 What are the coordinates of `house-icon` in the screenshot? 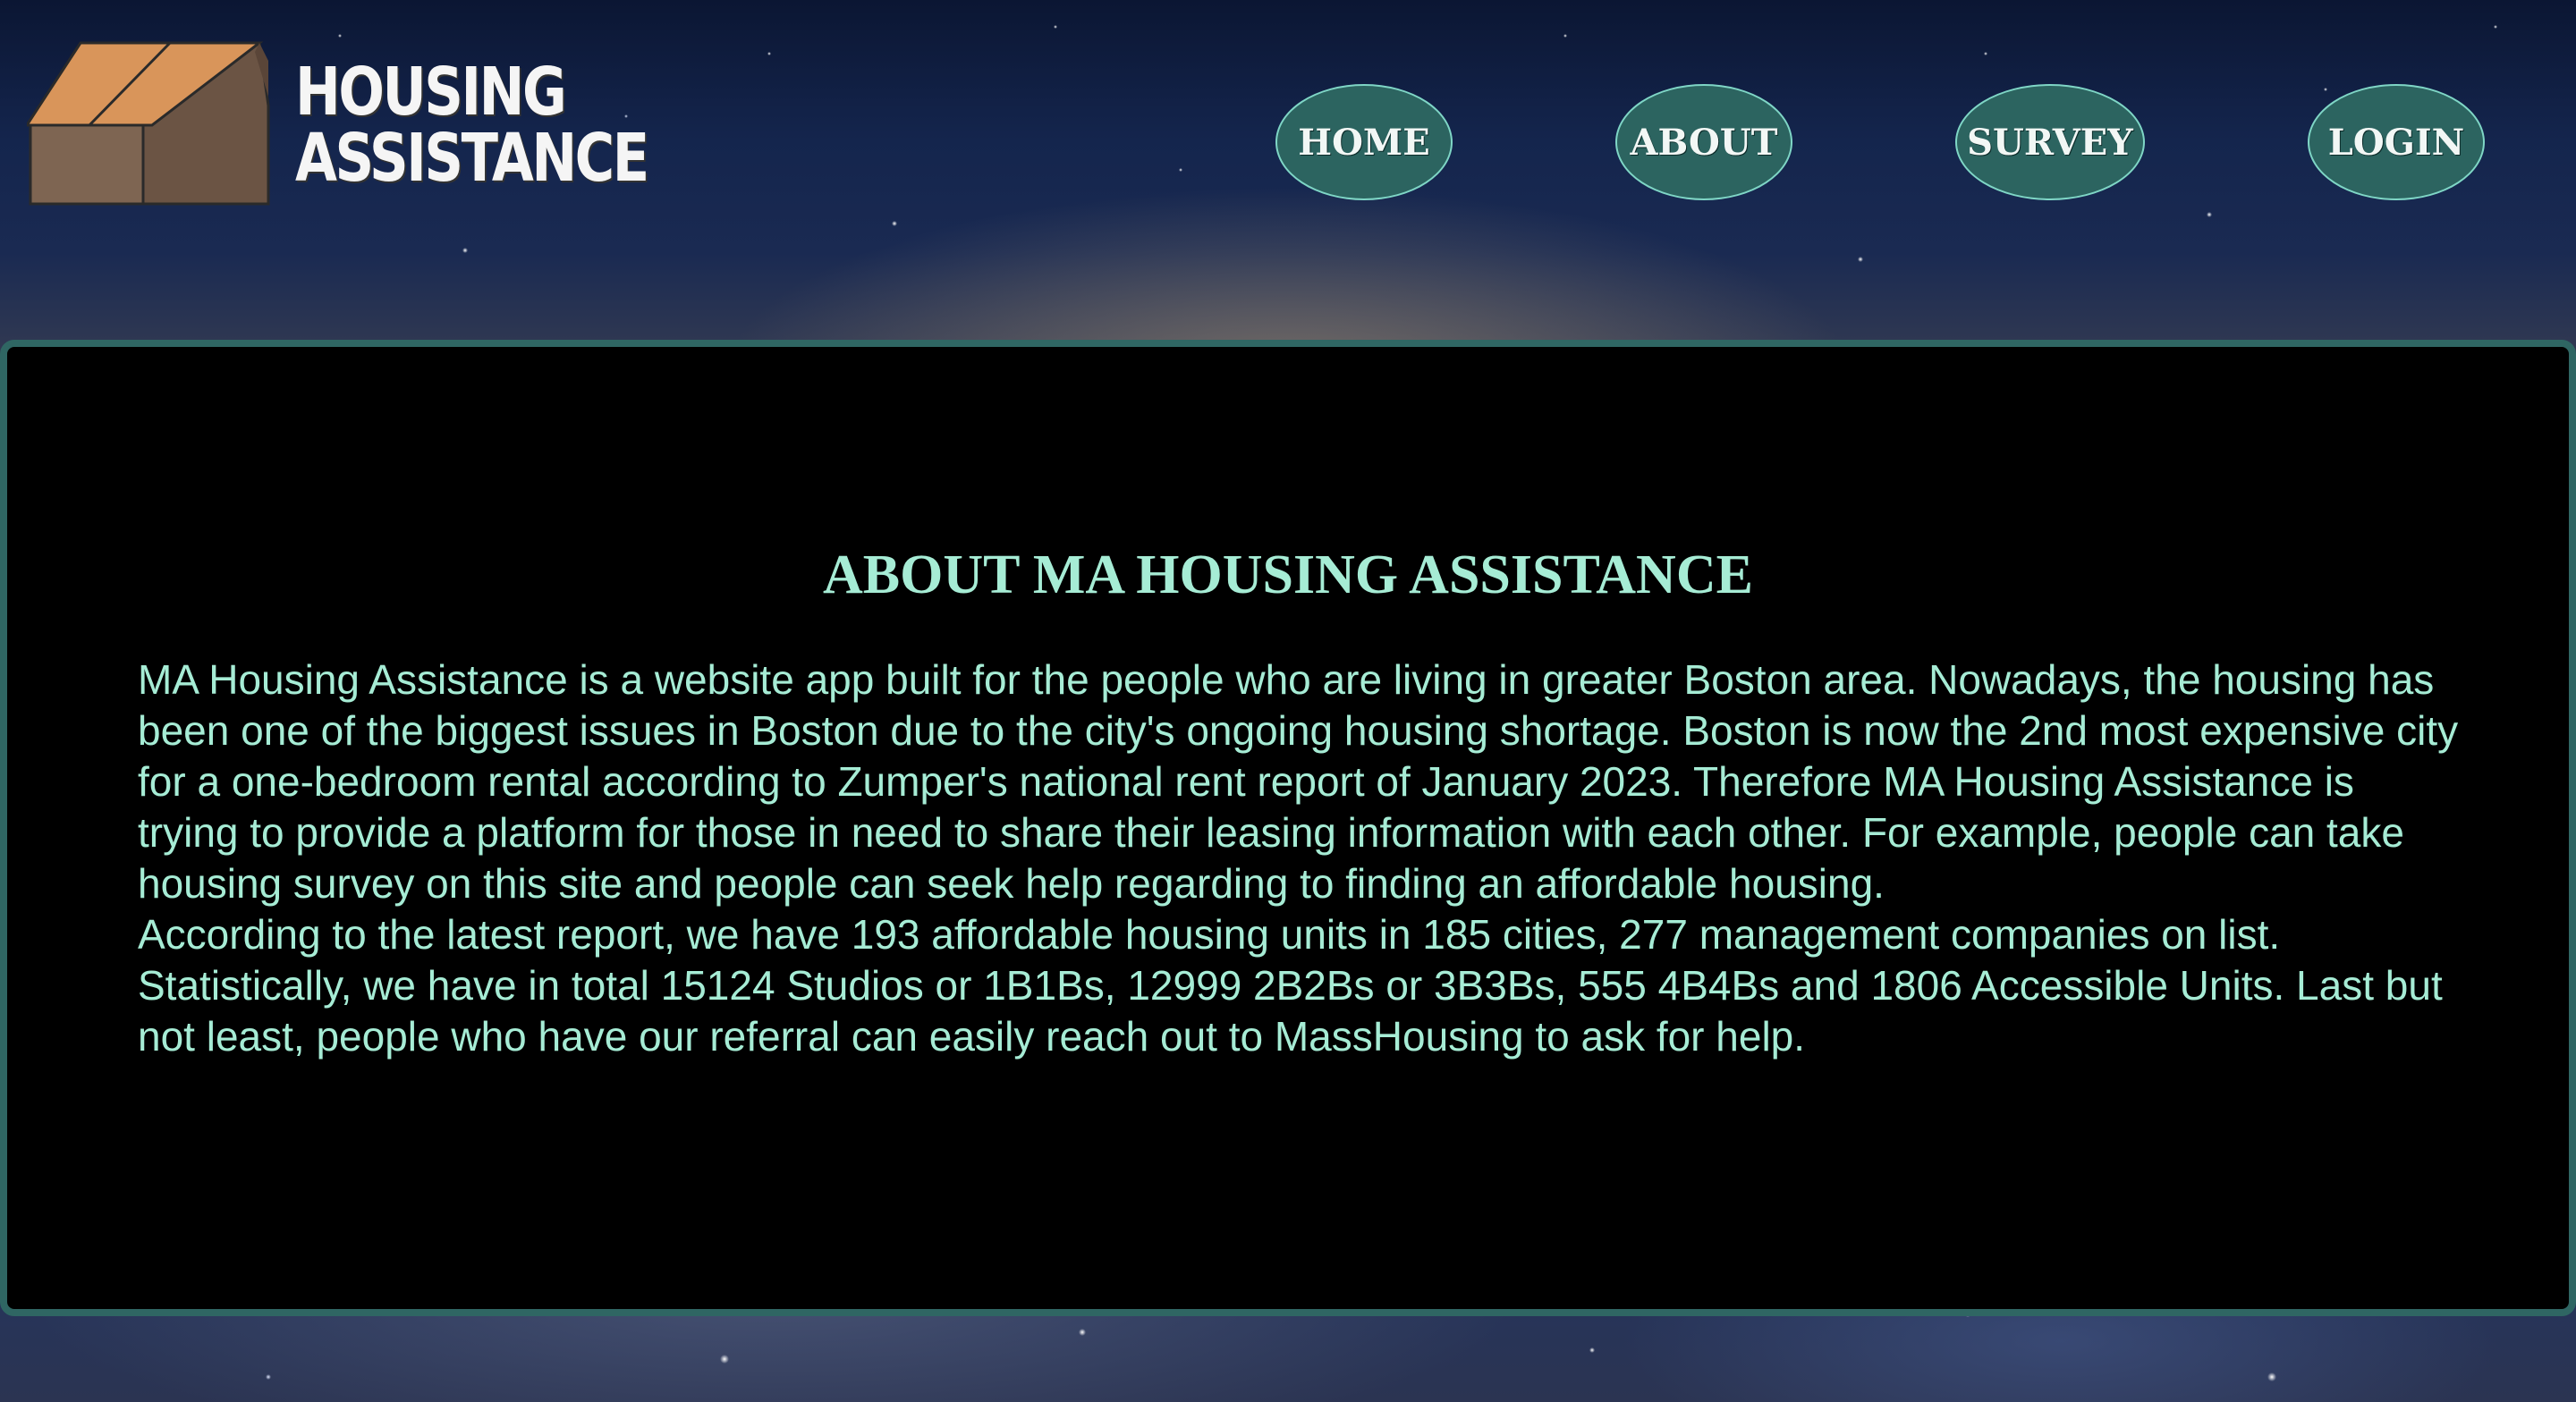 It's located at (148, 123).